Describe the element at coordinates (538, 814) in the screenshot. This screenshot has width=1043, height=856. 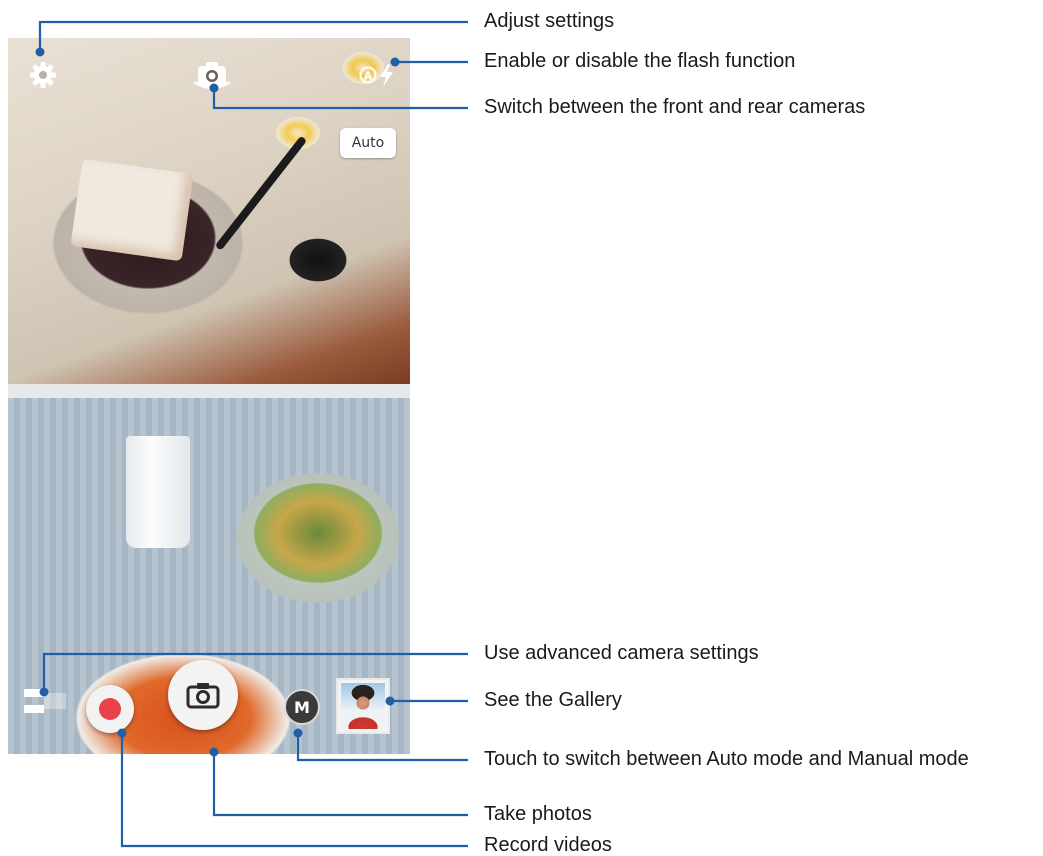
I see `callout-take-photos: Take photos` at that location.